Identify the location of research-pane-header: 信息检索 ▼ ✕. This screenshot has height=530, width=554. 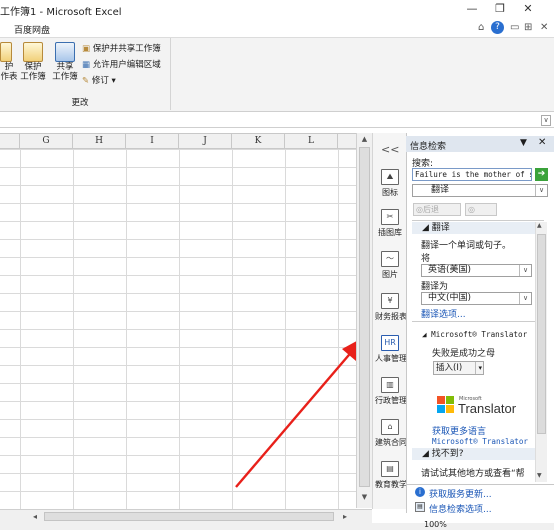
(480, 144).